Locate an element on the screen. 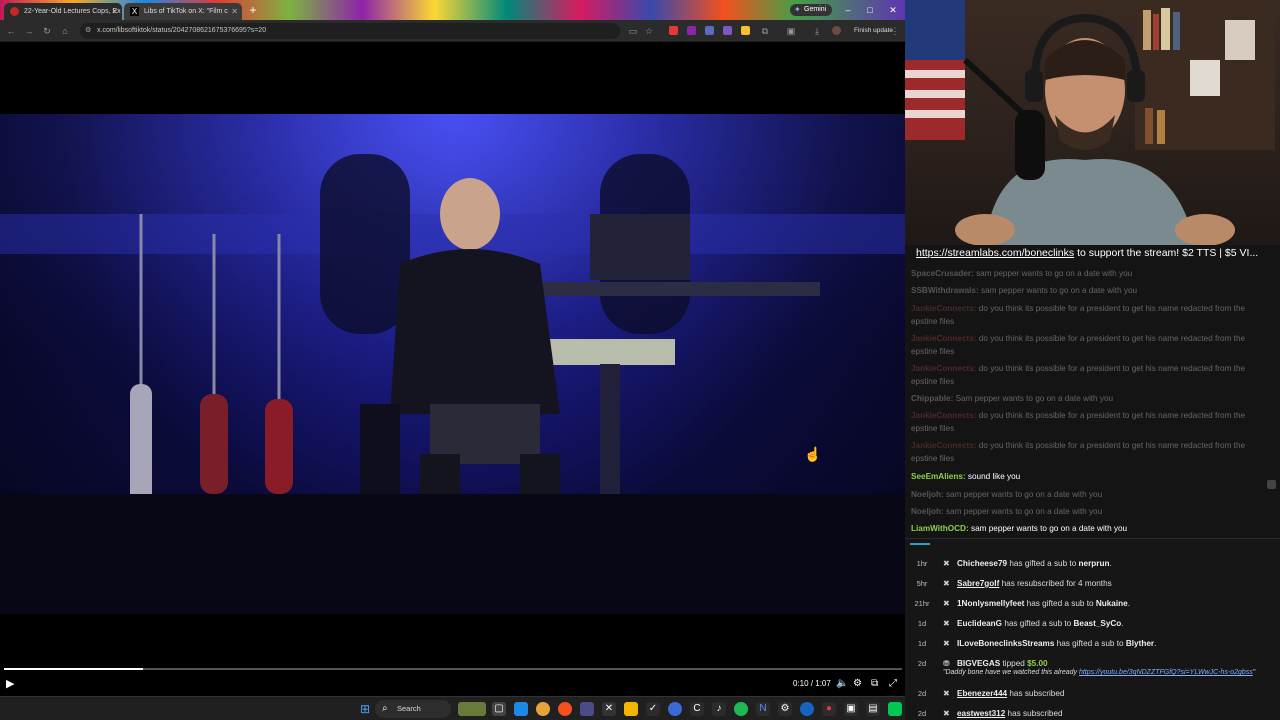 Image resolution: width=1280 pixels, height=720 pixels. gemini-button: Gemini is located at coordinates (811, 10).